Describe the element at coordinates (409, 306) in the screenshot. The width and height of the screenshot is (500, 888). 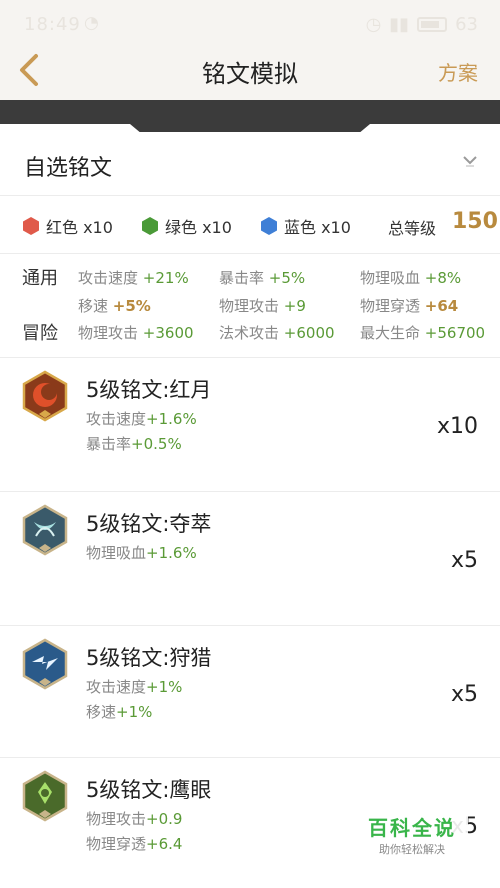
I see `stat-general-6: 物理穿透 +64` at that location.